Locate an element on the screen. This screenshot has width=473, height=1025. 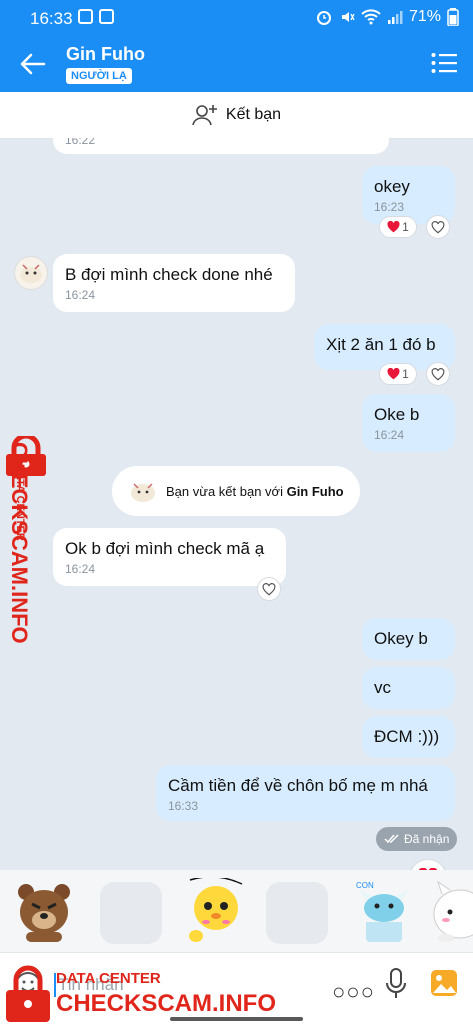
system-message-name: Gin Fuho is located at coordinates (315, 491).